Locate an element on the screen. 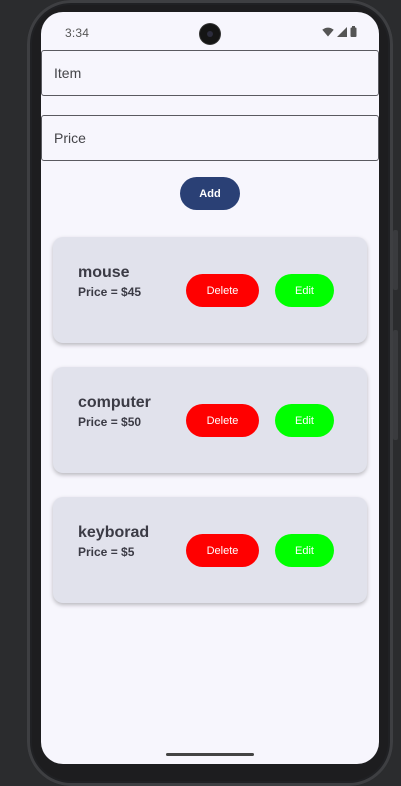  front-camera is located at coordinates (210, 34).